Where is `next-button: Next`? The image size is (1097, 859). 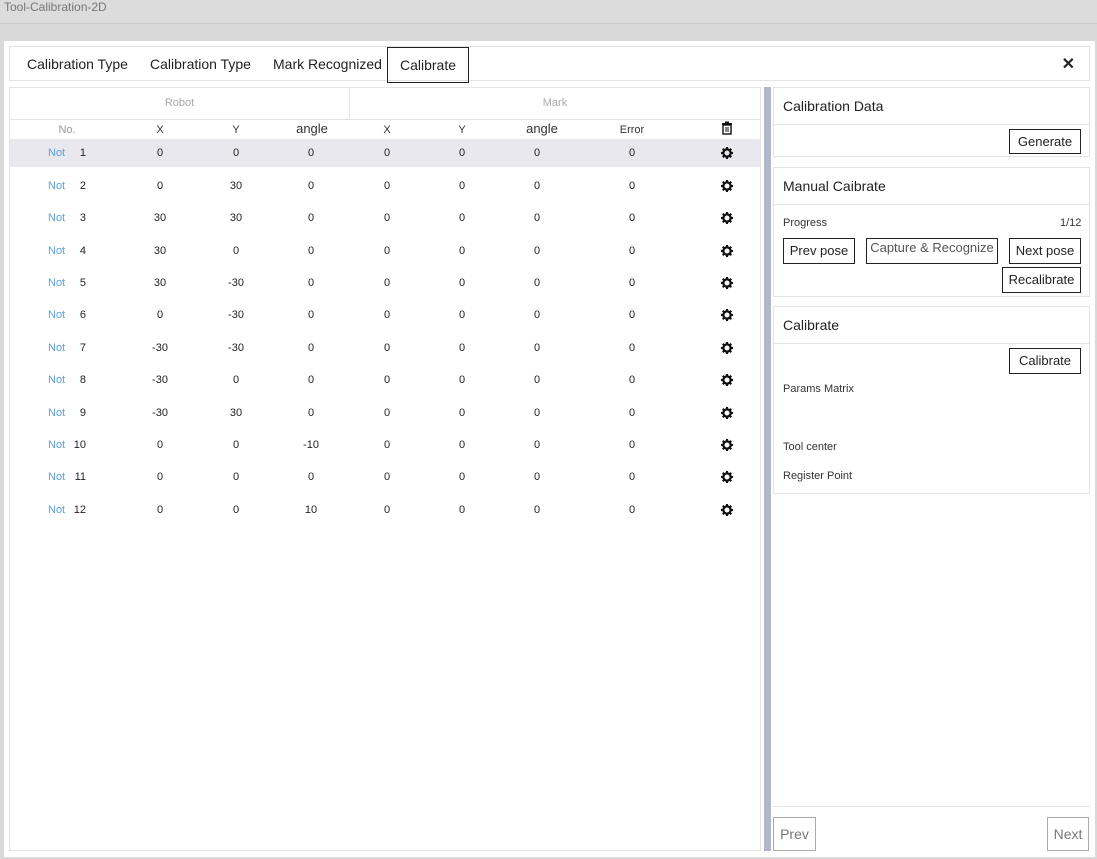
next-button: Next is located at coordinates (1068, 834).